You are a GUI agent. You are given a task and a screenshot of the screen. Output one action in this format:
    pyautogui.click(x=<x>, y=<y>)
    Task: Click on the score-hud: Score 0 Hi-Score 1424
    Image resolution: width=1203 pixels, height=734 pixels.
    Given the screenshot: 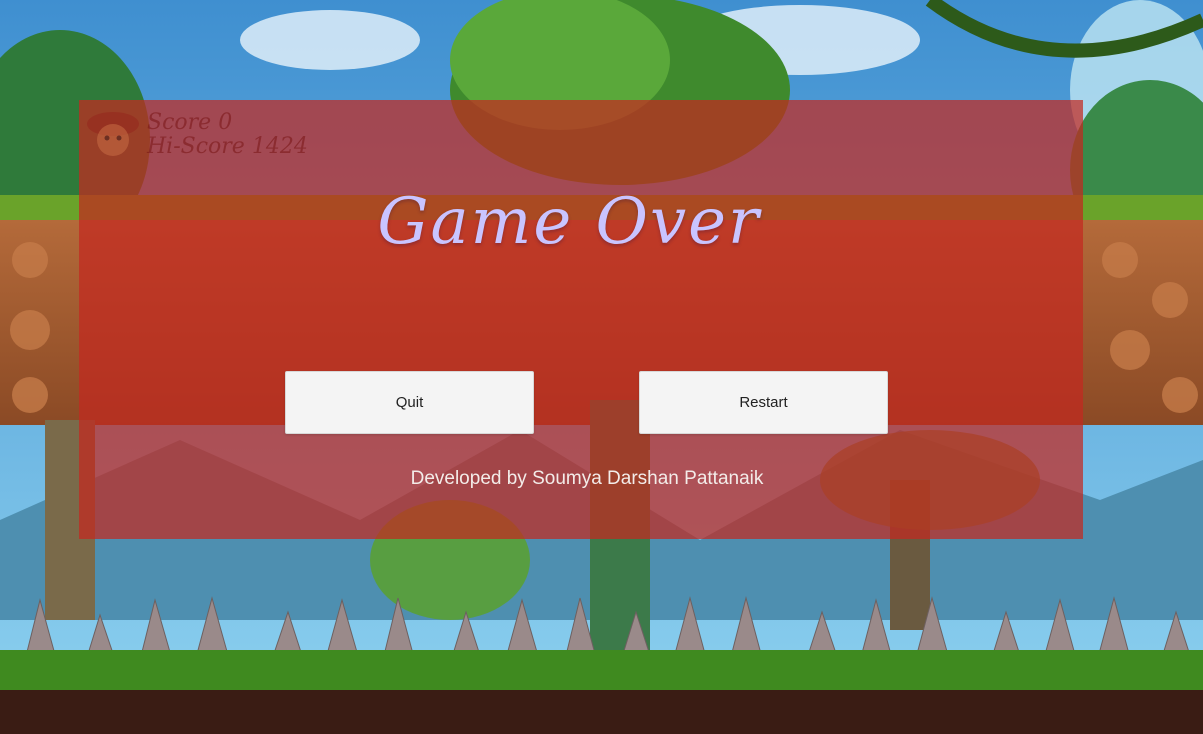 What is the action you would take?
    pyautogui.click(x=205, y=134)
    